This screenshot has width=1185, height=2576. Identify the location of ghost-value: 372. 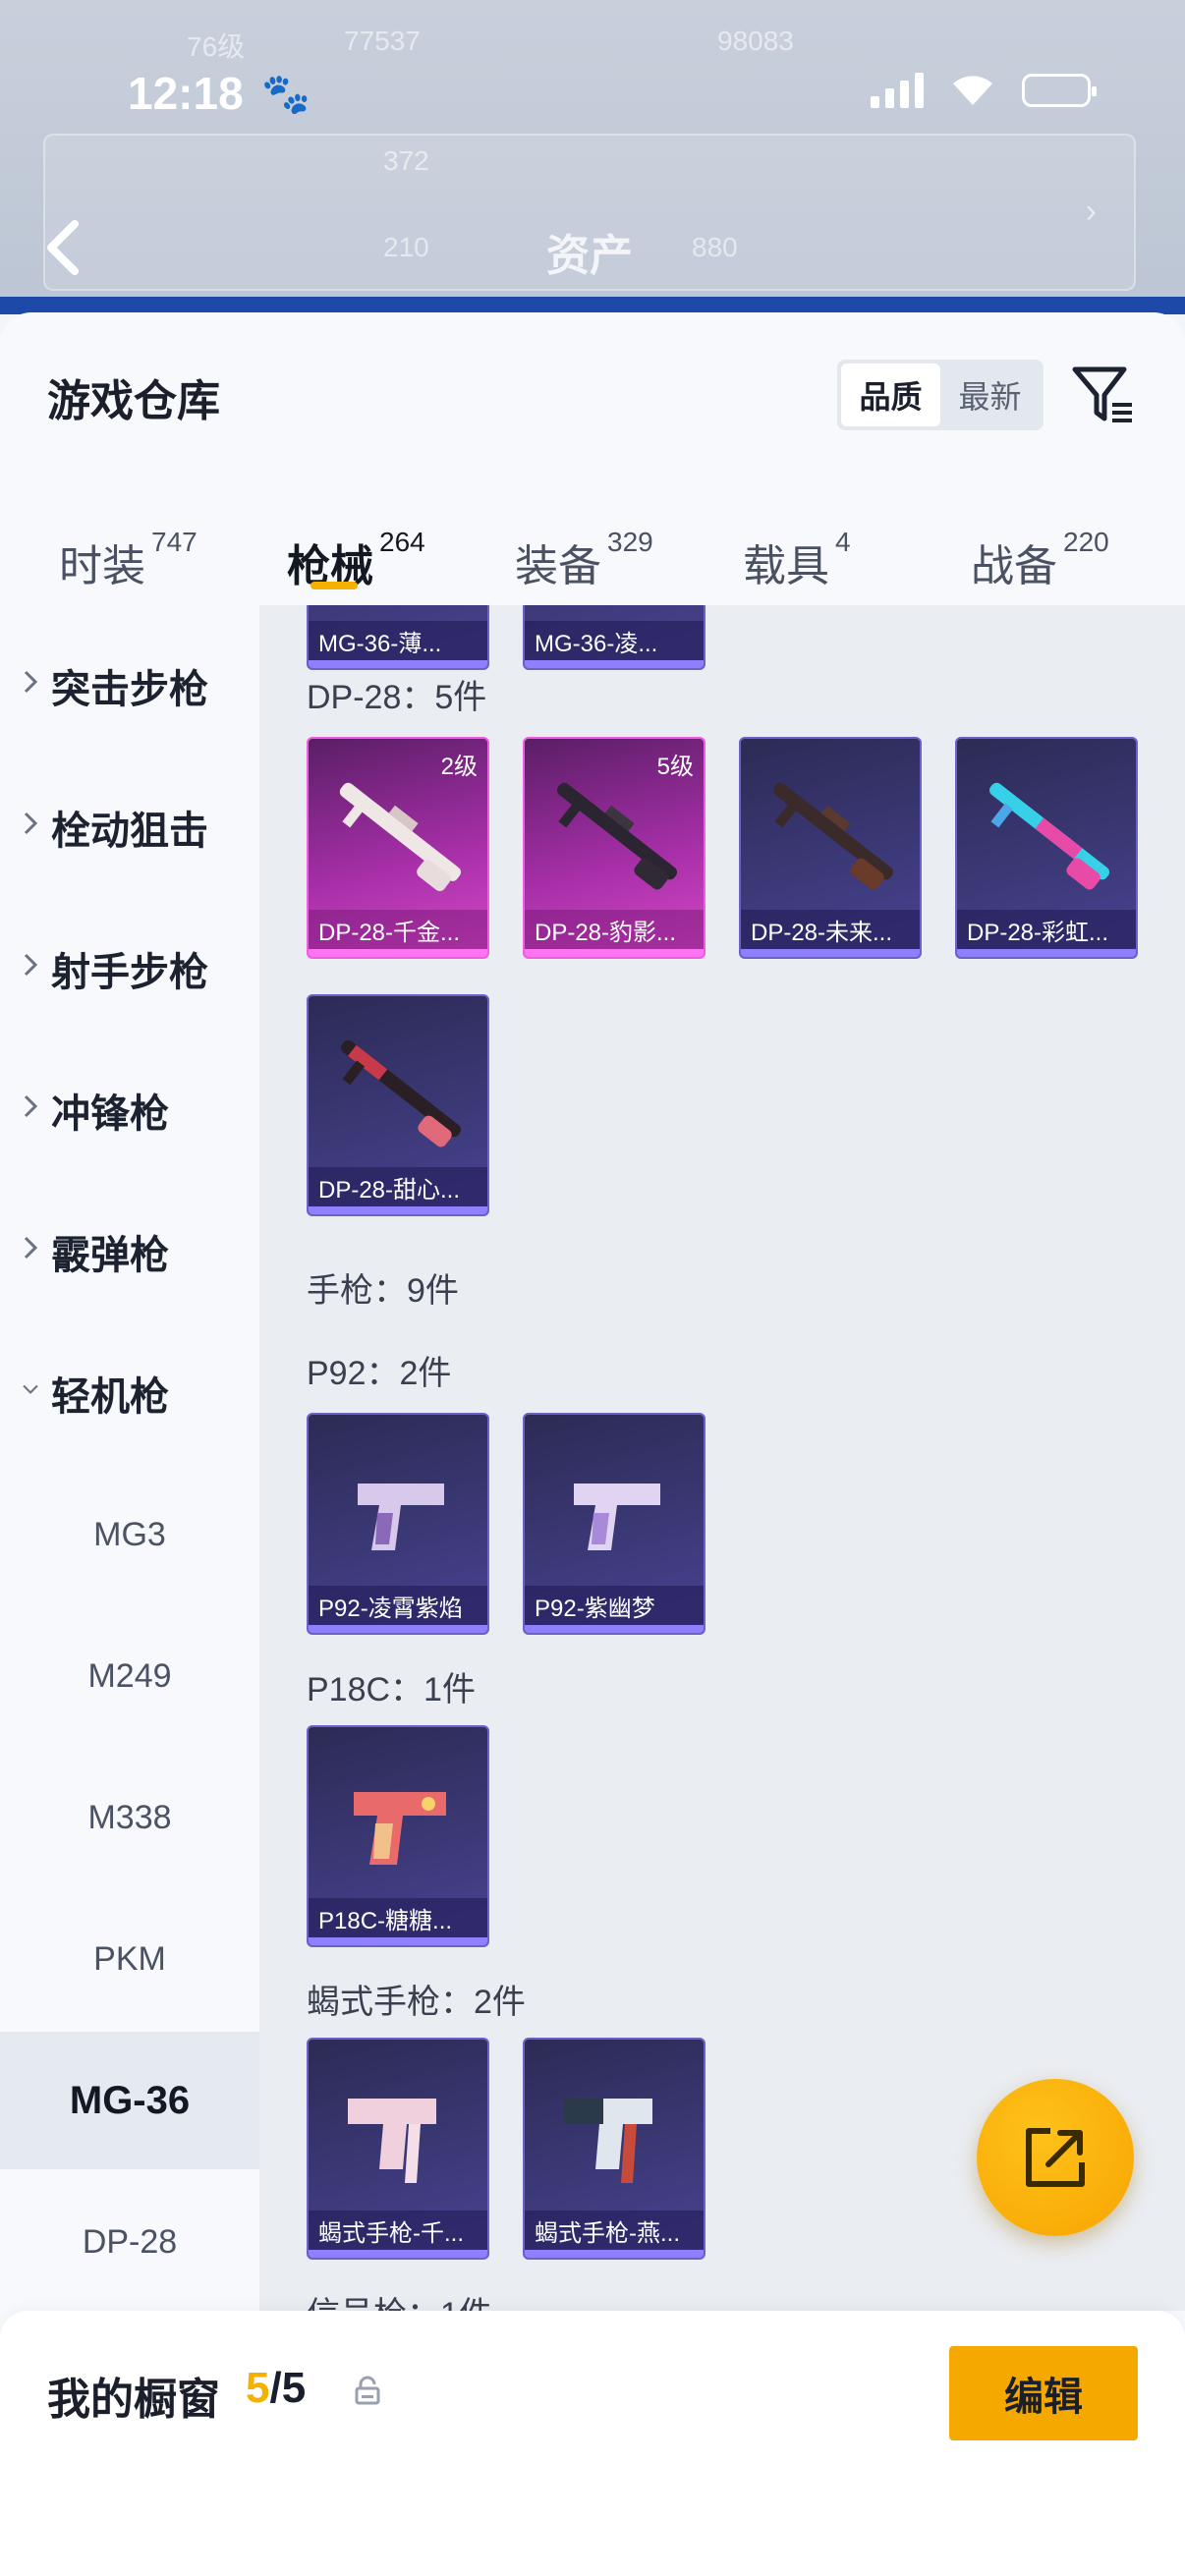
(406, 160).